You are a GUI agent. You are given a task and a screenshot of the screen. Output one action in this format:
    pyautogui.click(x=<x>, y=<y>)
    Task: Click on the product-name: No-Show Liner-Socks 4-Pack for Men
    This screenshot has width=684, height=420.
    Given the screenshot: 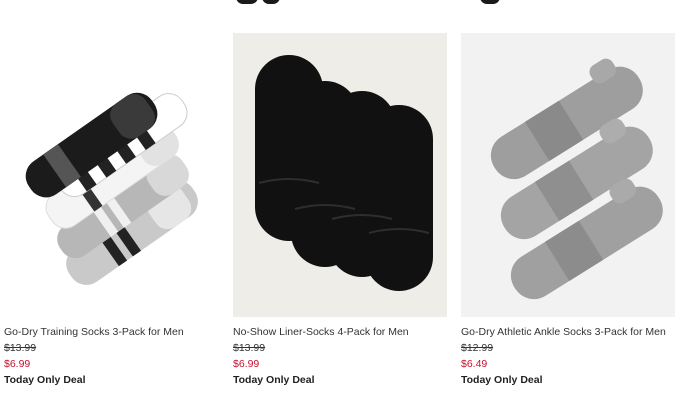 What is the action you would take?
    pyautogui.click(x=340, y=332)
    